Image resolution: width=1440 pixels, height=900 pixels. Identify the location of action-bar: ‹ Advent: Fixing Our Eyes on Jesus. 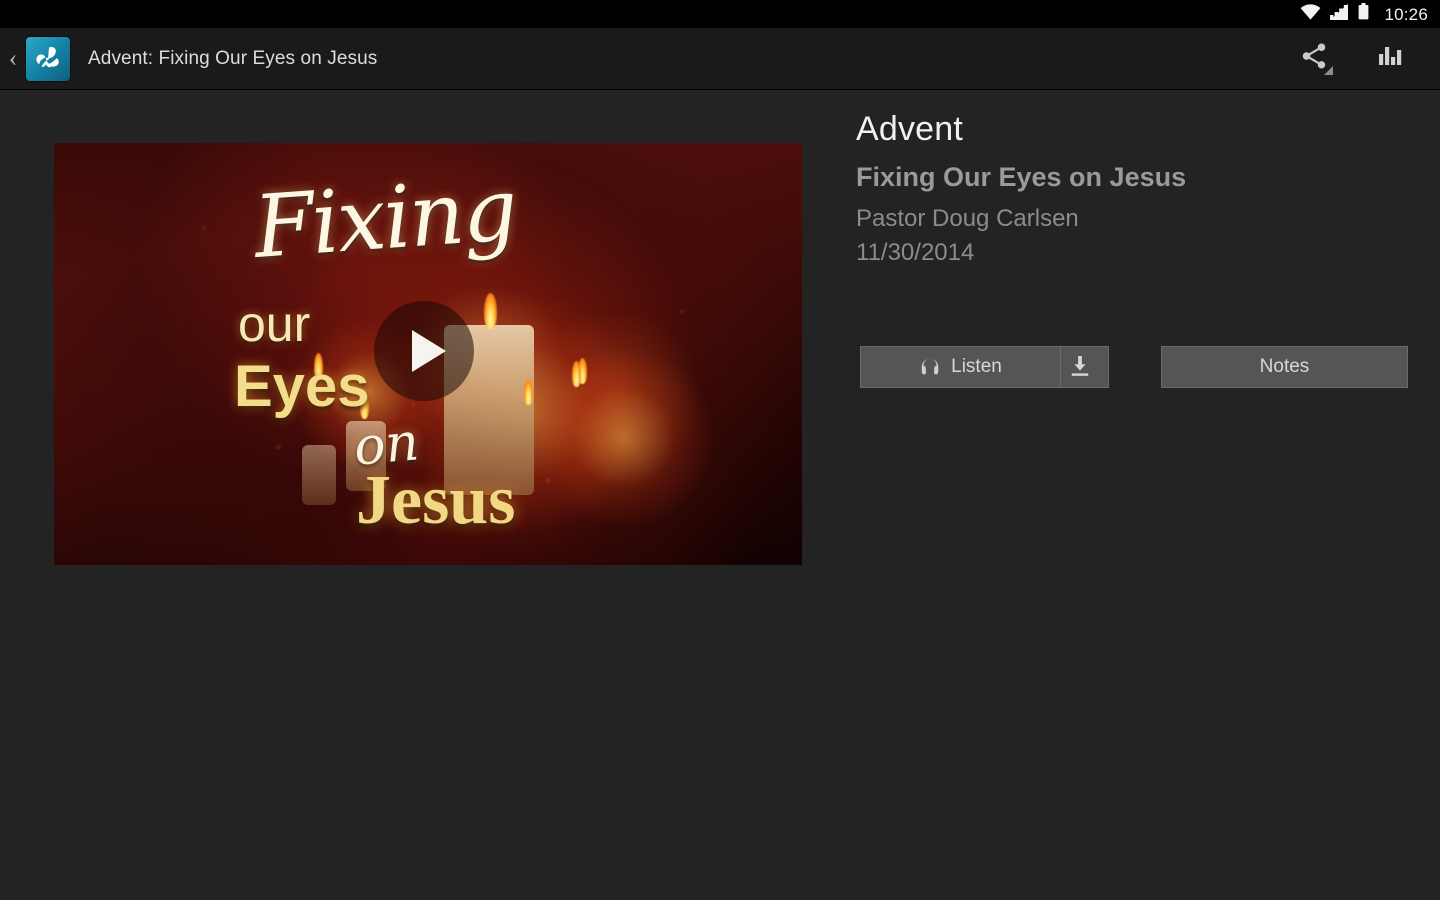
(720, 59).